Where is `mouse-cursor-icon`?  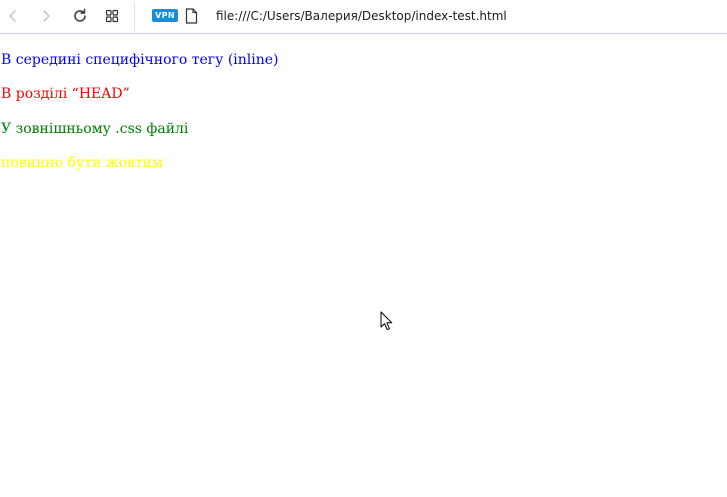 mouse-cursor-icon is located at coordinates (387, 324).